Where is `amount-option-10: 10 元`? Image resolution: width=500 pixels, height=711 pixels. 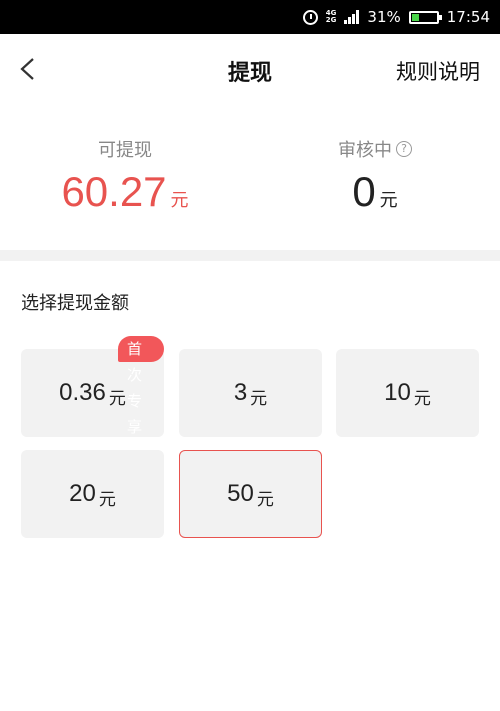 amount-option-10: 10 元 is located at coordinates (407, 393).